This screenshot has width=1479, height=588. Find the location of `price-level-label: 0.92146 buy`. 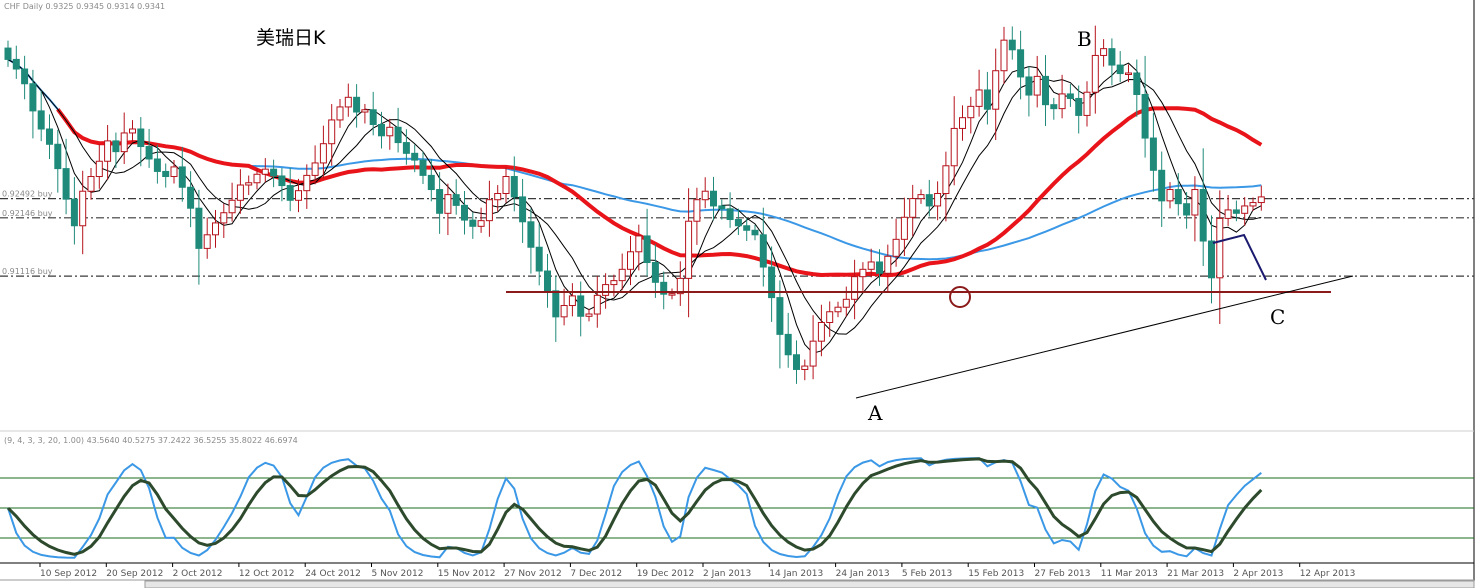

price-level-label: 0.92146 buy is located at coordinates (27, 213).